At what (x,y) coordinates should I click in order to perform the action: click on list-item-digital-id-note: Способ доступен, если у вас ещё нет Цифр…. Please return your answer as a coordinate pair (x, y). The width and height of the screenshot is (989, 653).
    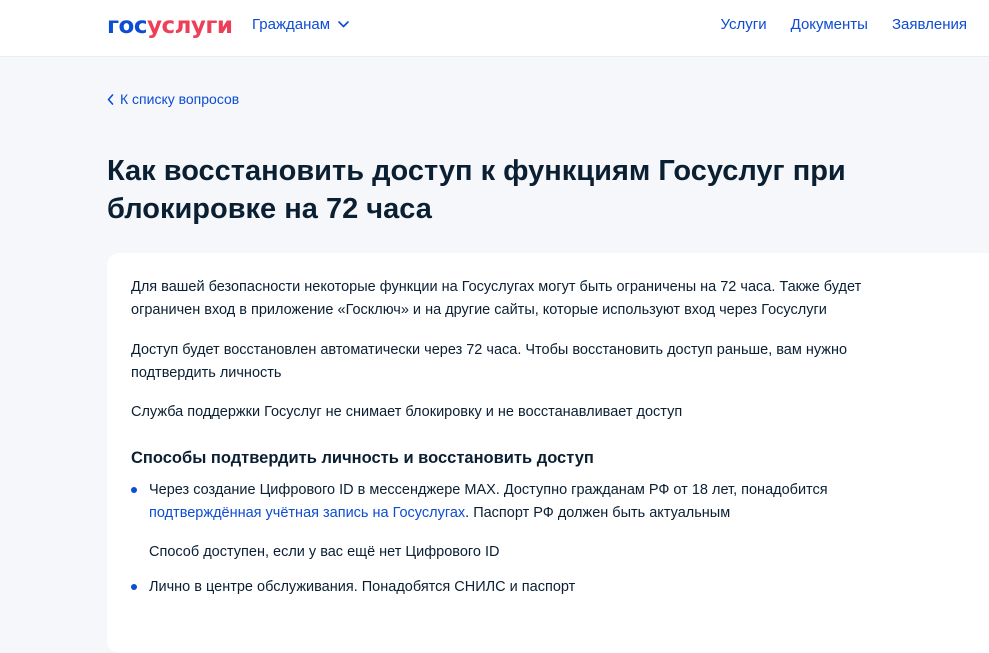
    Looking at the image, I should click on (324, 552).